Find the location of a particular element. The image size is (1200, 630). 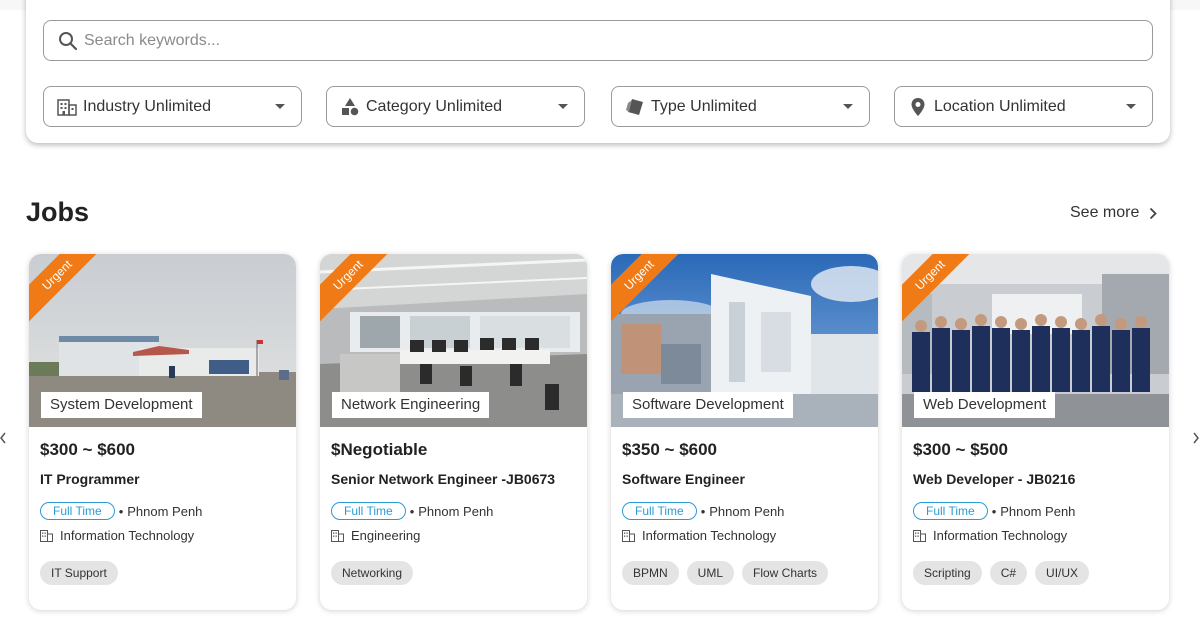

carousel-prev-icon is located at coordinates (5, 438).